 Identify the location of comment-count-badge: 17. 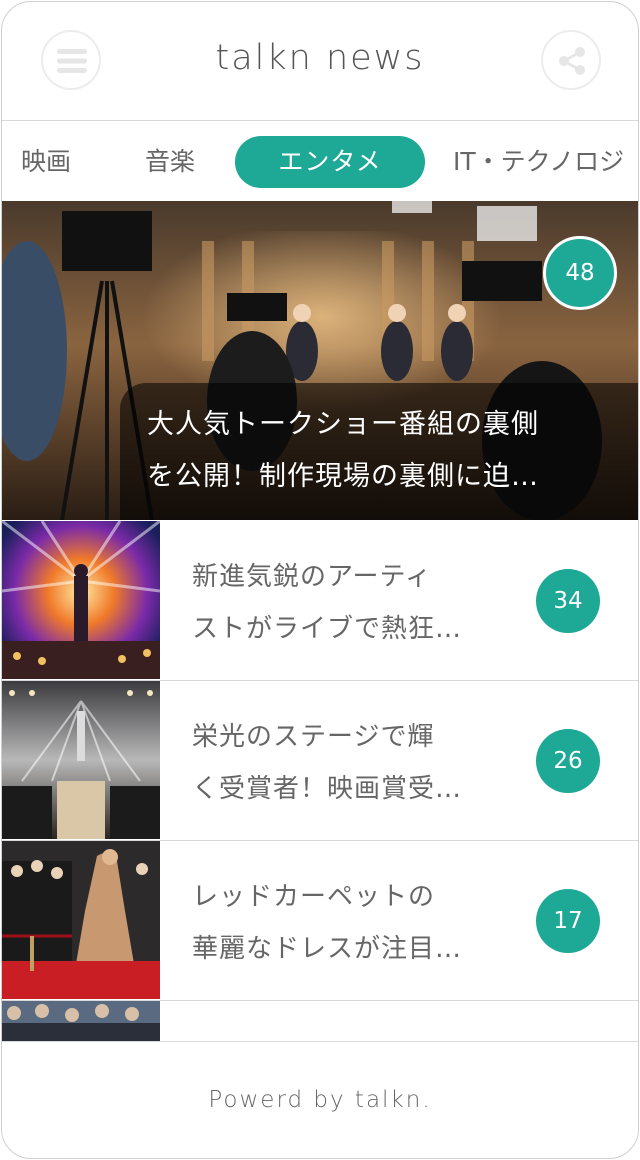
(568, 921).